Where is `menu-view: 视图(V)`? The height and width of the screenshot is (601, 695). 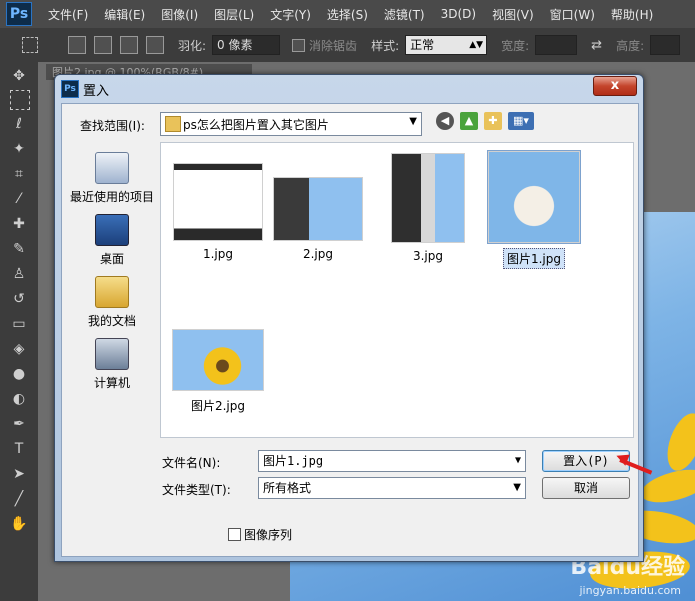 menu-view: 视图(V) is located at coordinates (513, 14).